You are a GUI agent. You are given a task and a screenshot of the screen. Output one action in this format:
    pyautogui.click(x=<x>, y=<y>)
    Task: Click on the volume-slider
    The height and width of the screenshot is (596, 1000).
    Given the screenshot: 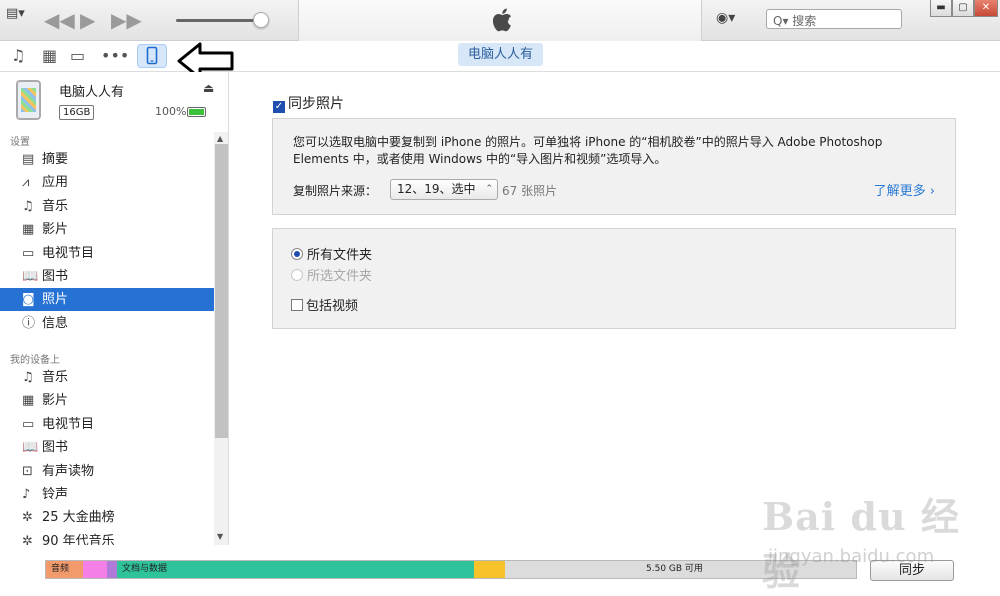 What is the action you would take?
    pyautogui.click(x=219, y=20)
    